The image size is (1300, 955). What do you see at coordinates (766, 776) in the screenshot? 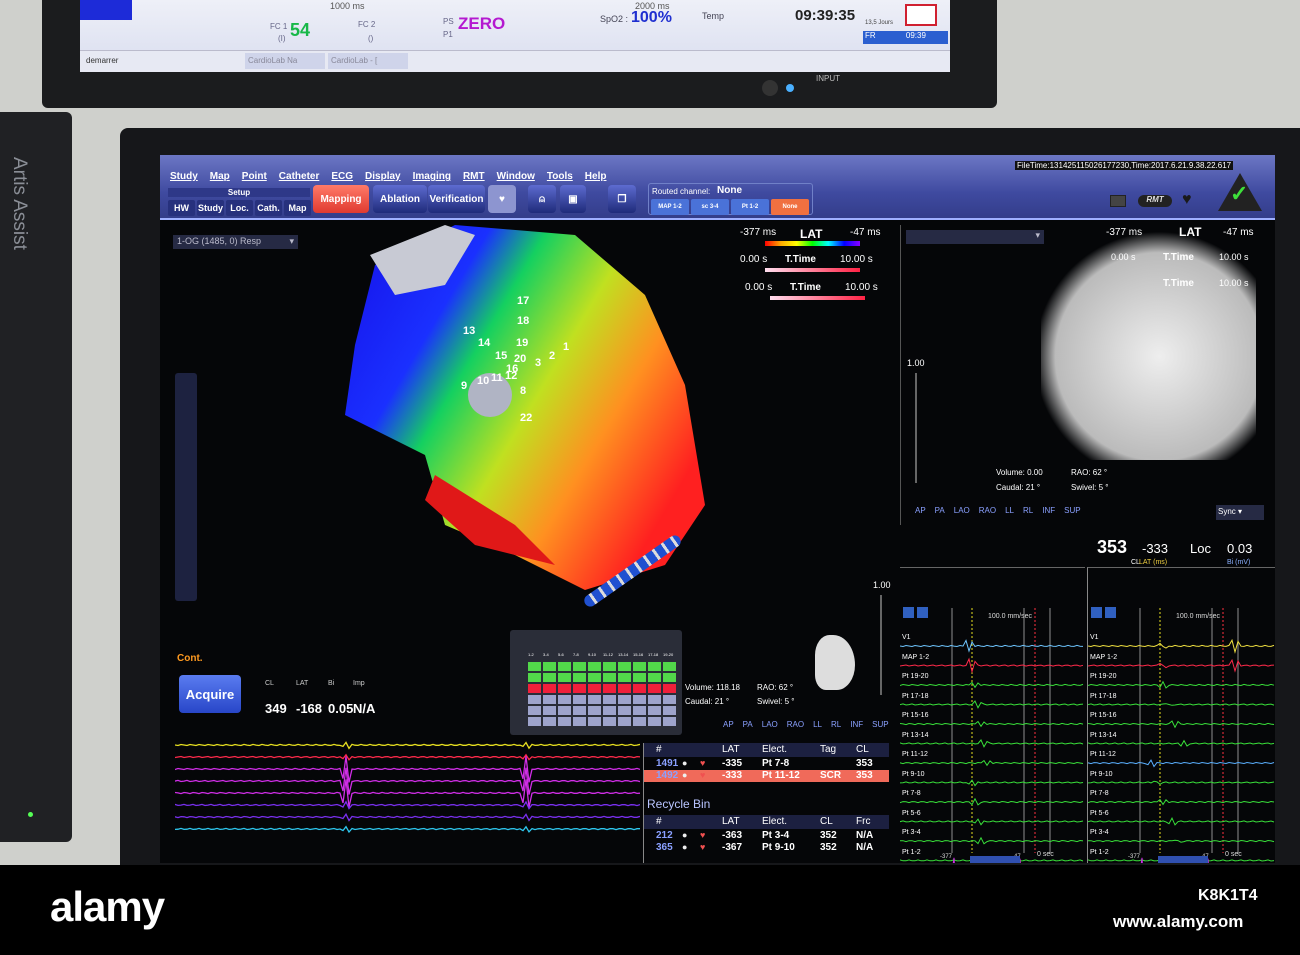
I see `table-row: 1492 ● ♥ -333 Pt 11-12 SCR 353` at bounding box center [766, 776].